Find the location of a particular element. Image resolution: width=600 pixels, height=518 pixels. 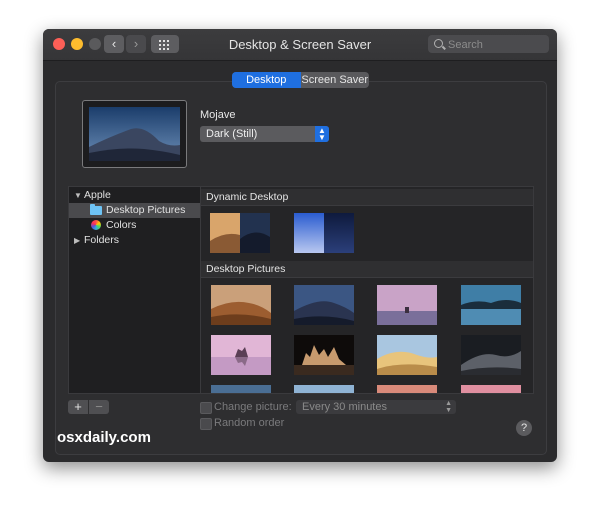

chevron-right-icon: › is located at coordinates (136, 43).